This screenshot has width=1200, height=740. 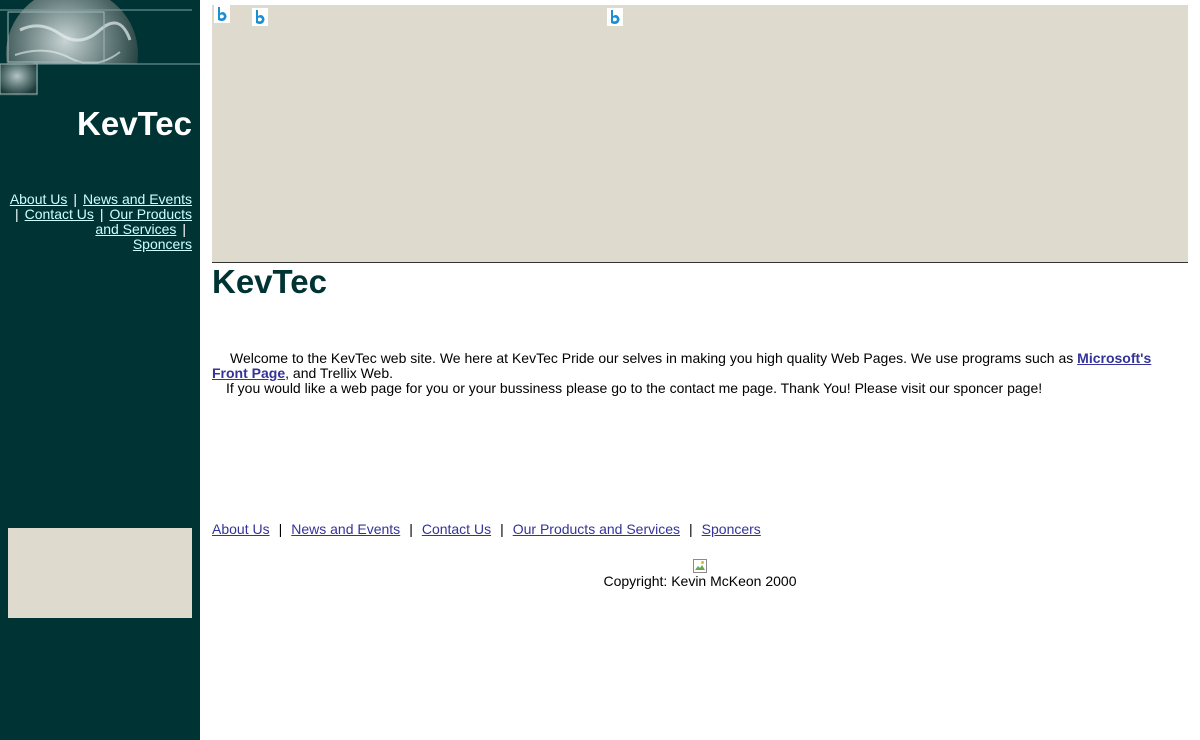 I want to click on sidebar-link-about-us: About Us, so click(x=39, y=199).